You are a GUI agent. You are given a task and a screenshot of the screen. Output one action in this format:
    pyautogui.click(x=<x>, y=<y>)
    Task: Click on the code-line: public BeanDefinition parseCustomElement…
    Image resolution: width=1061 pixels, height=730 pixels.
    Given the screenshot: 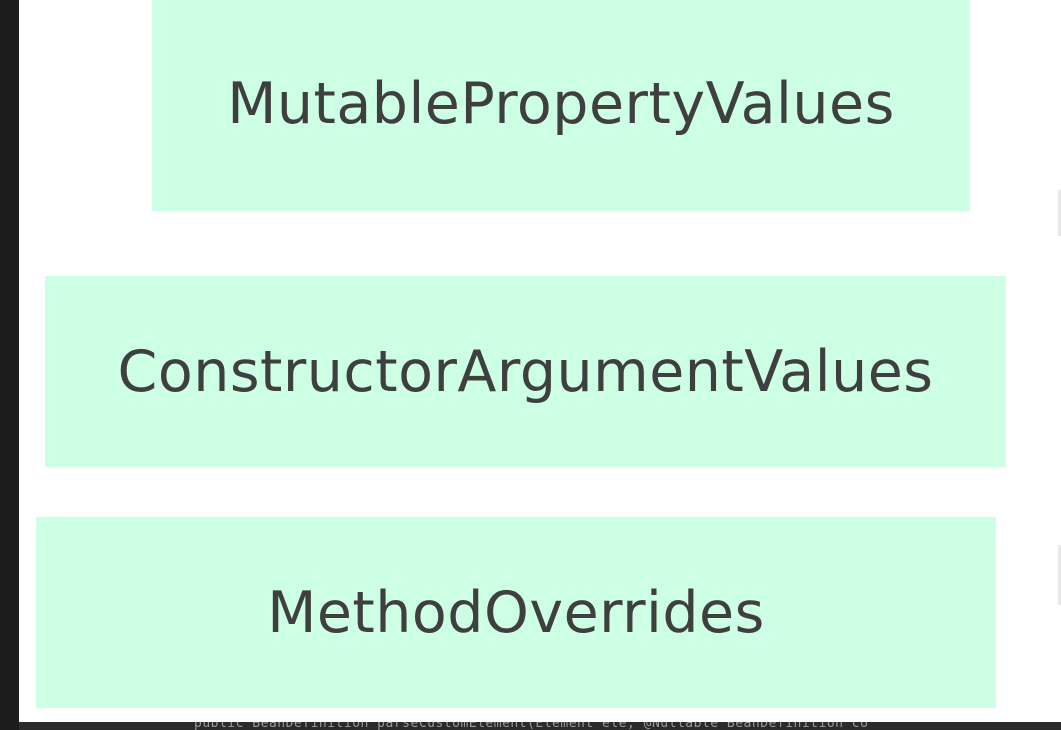 What is the action you would take?
    pyautogui.click(x=531, y=726)
    